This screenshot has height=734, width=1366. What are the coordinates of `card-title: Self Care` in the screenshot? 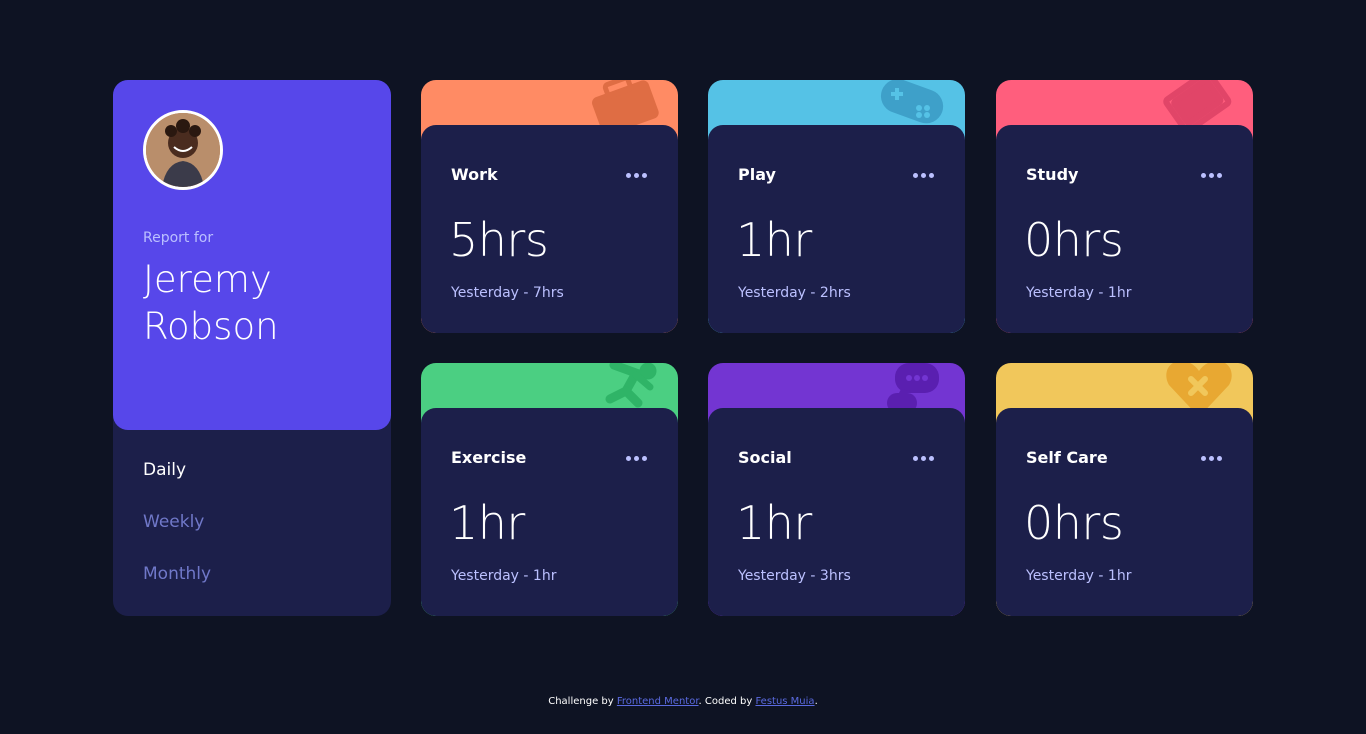 It's located at (1067, 457).